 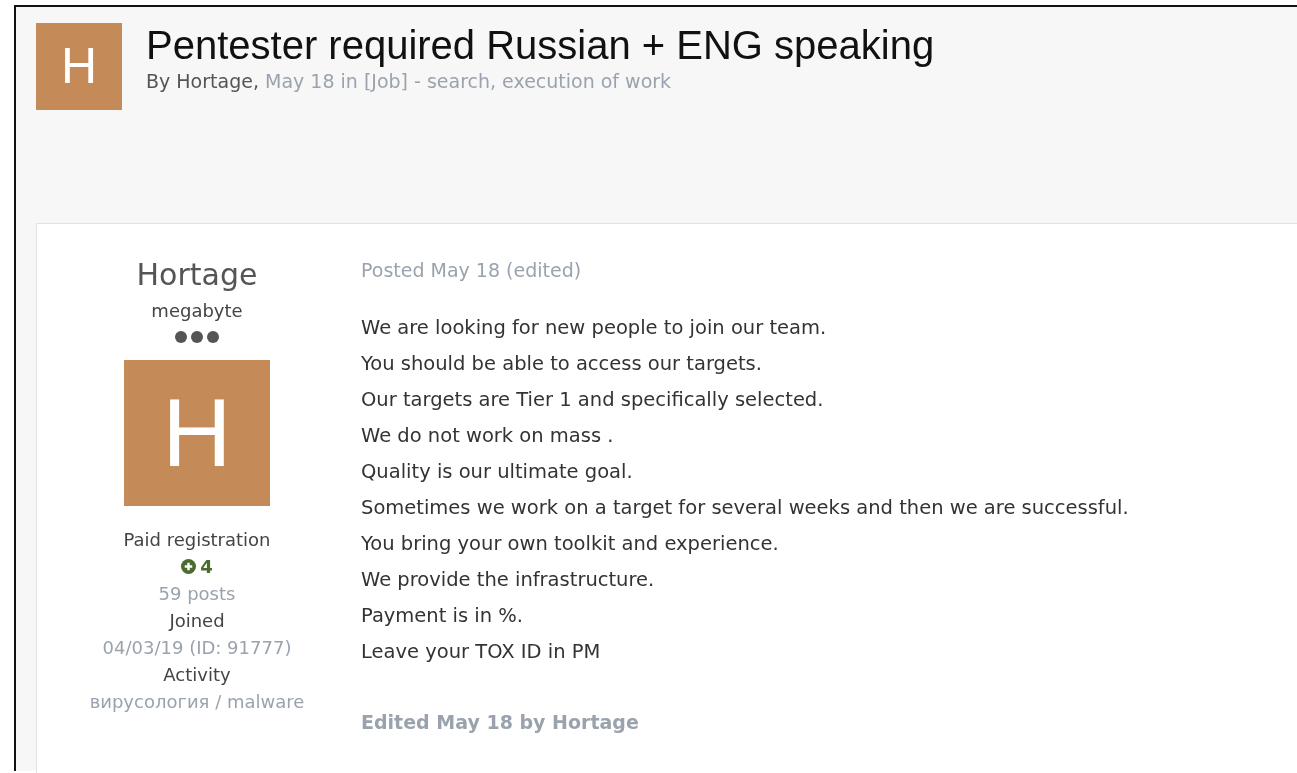 What do you see at coordinates (481, 652) in the screenshot?
I see `post-text: Leave your TOX ID in PM` at bounding box center [481, 652].